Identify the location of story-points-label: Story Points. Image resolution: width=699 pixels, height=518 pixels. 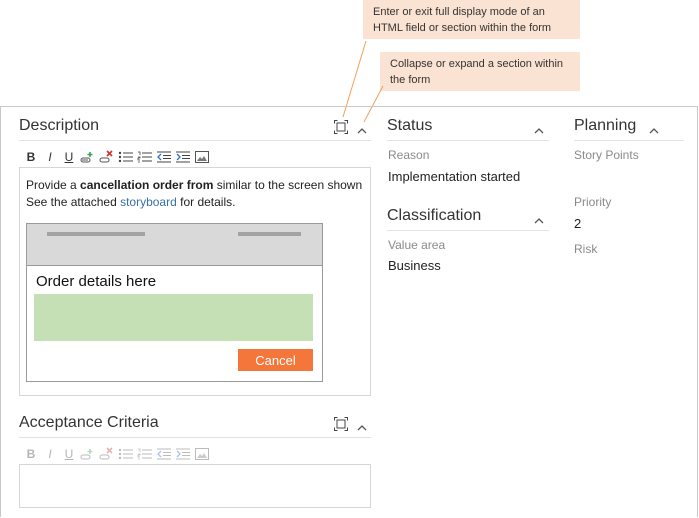
(606, 155).